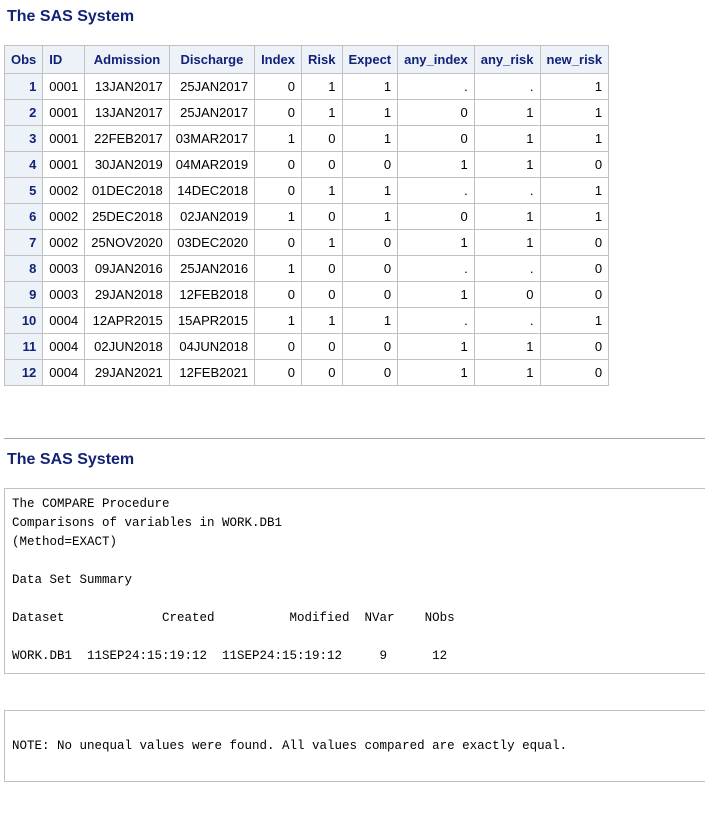 The width and height of the screenshot is (705, 817). I want to click on table-row: 4 0001 30JAN2019 04MAR2019 0 0 0 1 1 0, so click(306, 164).